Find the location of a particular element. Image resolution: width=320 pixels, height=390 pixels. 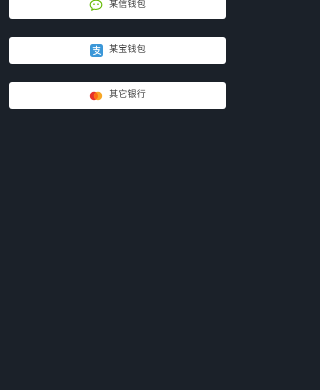

wechat-wallet-button: 某信钱包 is located at coordinates (117, 9).